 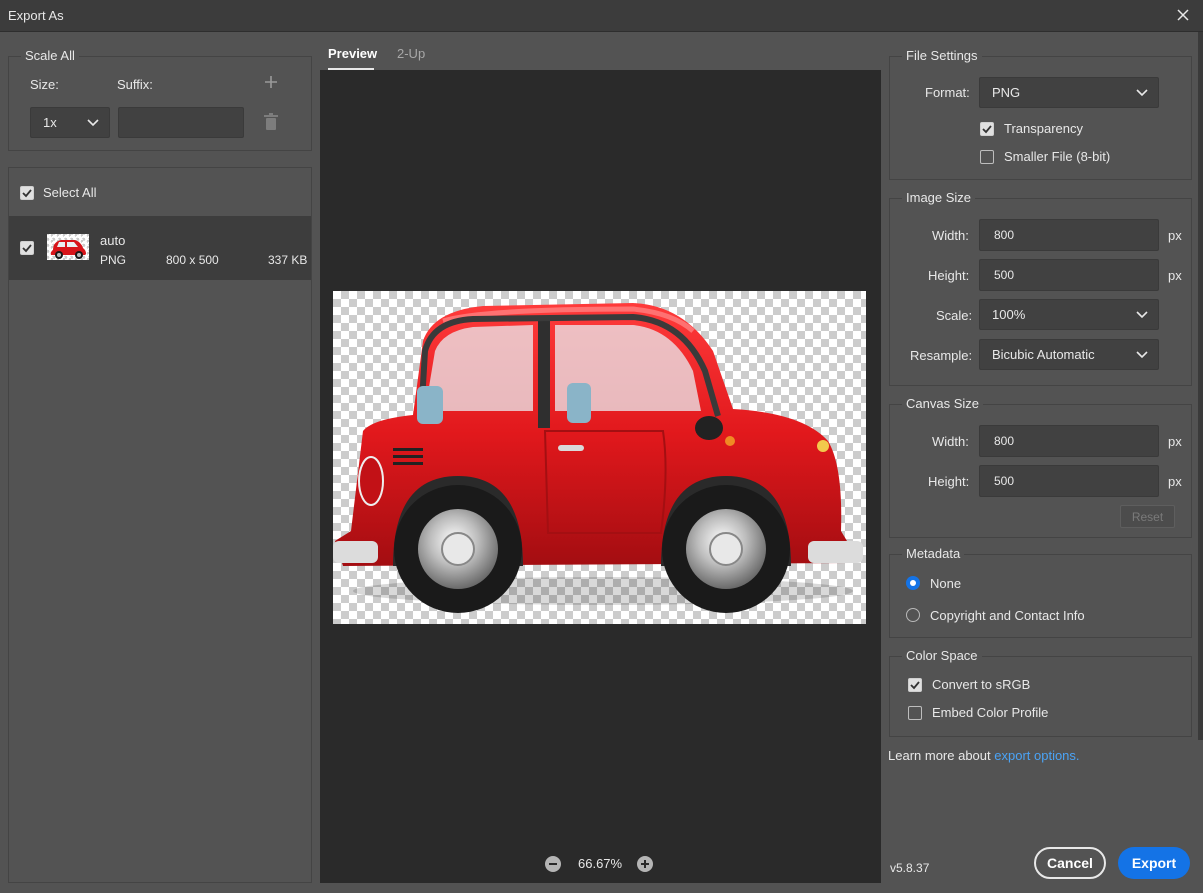 What do you see at coordinates (70, 122) in the screenshot?
I see `size-select: 1x` at bounding box center [70, 122].